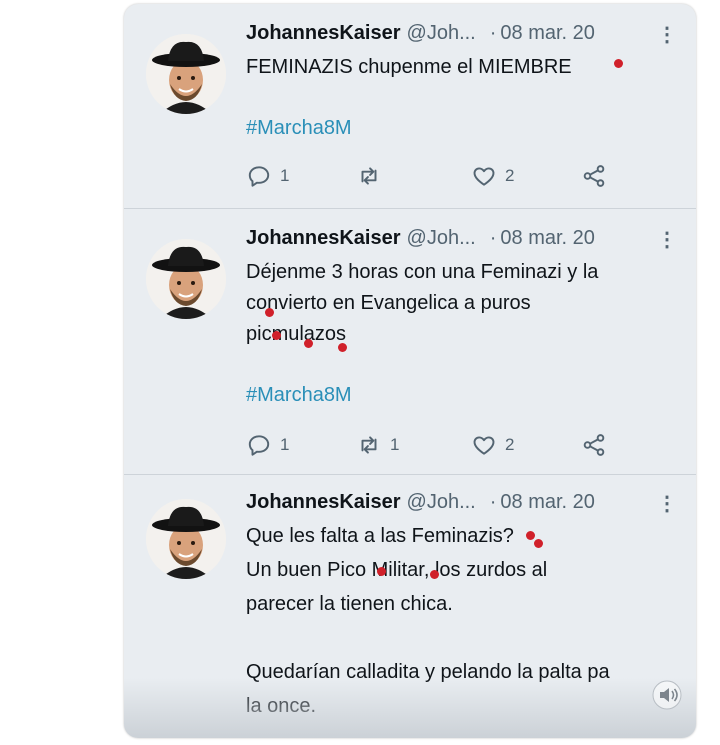 The image size is (720, 745). I want to click on tweet-text-line: Un buen Pico Militar, los zurdos al, so click(397, 570).